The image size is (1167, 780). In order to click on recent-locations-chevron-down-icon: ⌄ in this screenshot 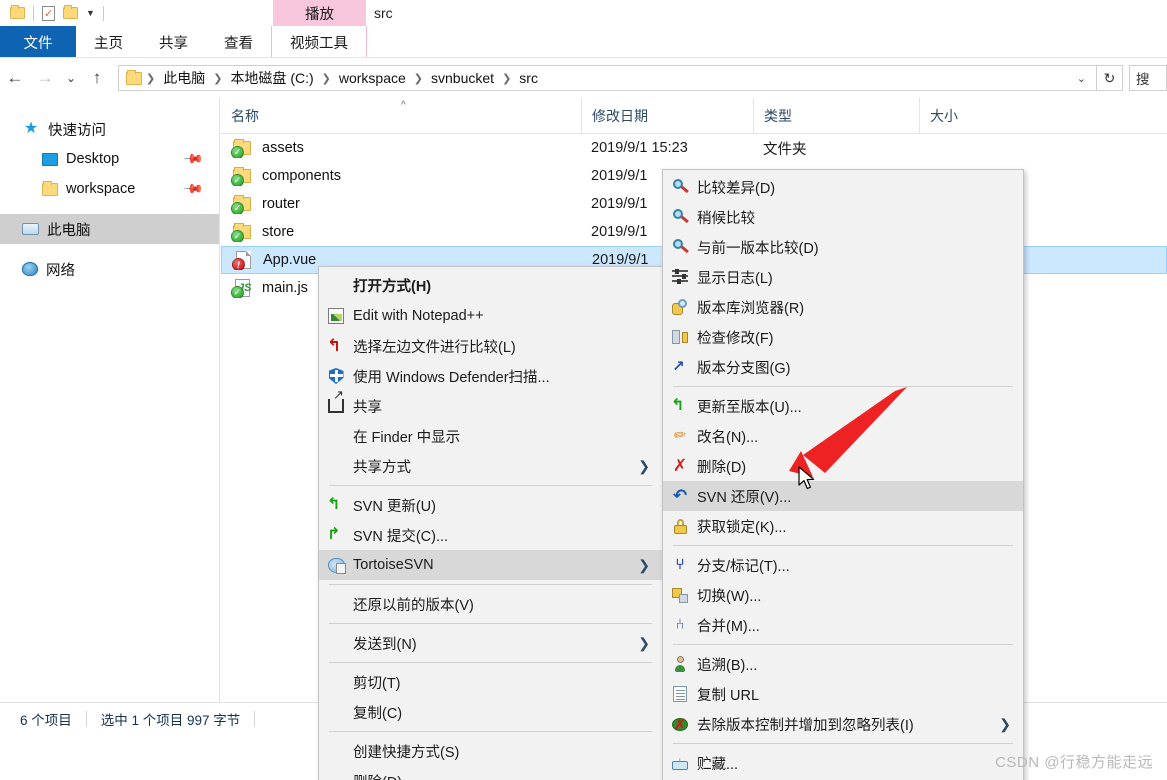, I will do `click(71, 78)`.